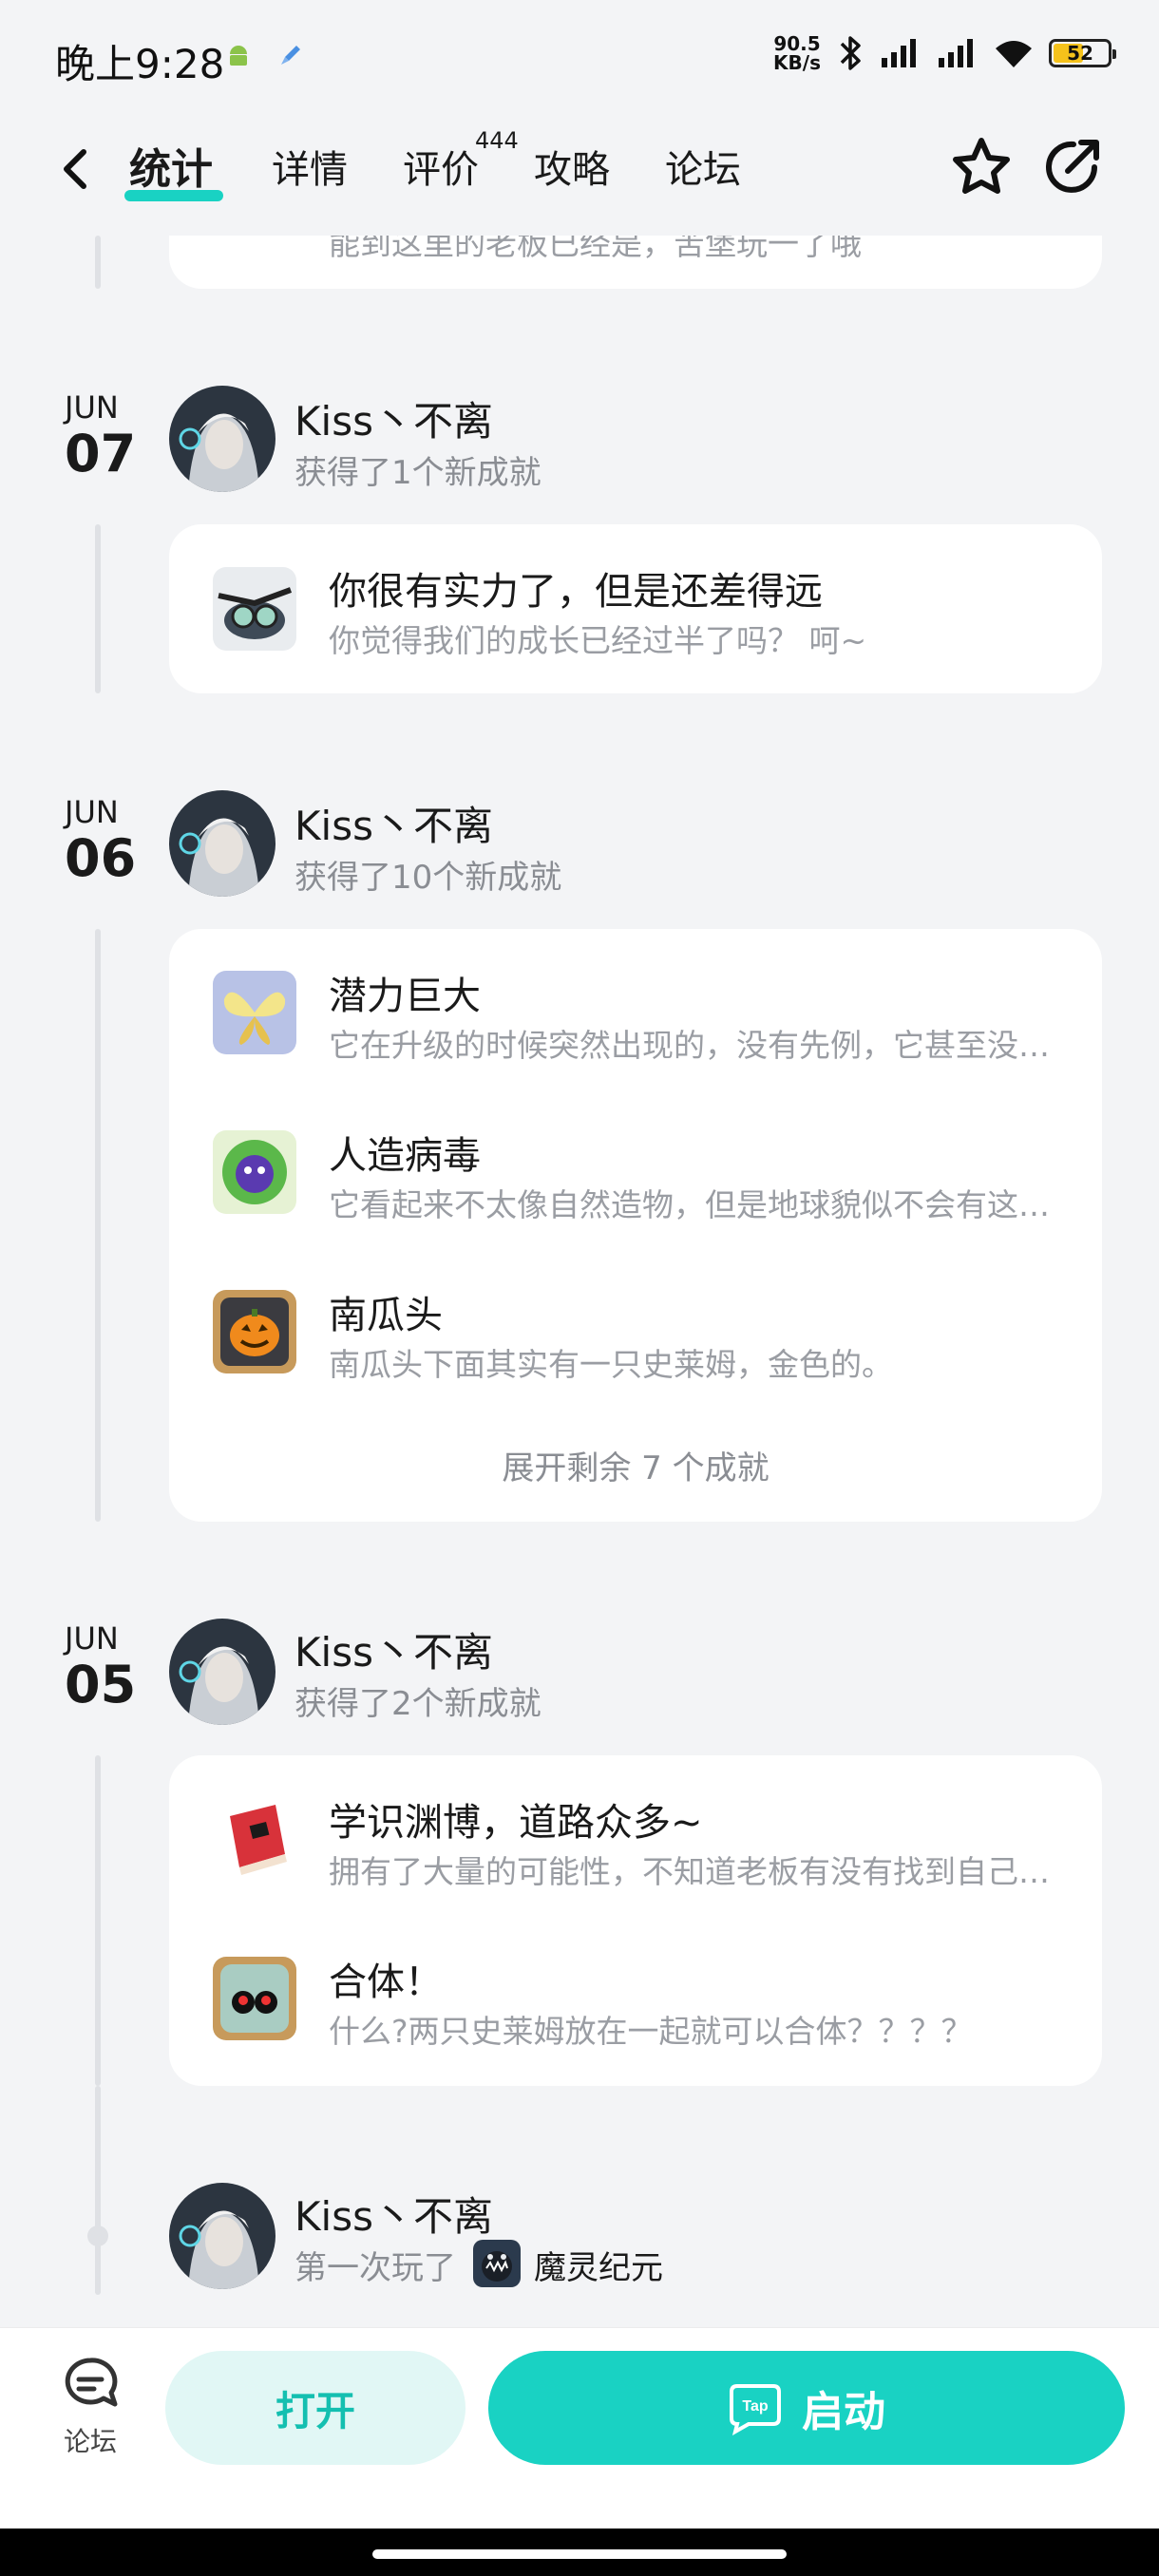 The width and height of the screenshot is (1159, 2576). What do you see at coordinates (598, 2265) in the screenshot?
I see `game-name: 魔灵纪元` at bounding box center [598, 2265].